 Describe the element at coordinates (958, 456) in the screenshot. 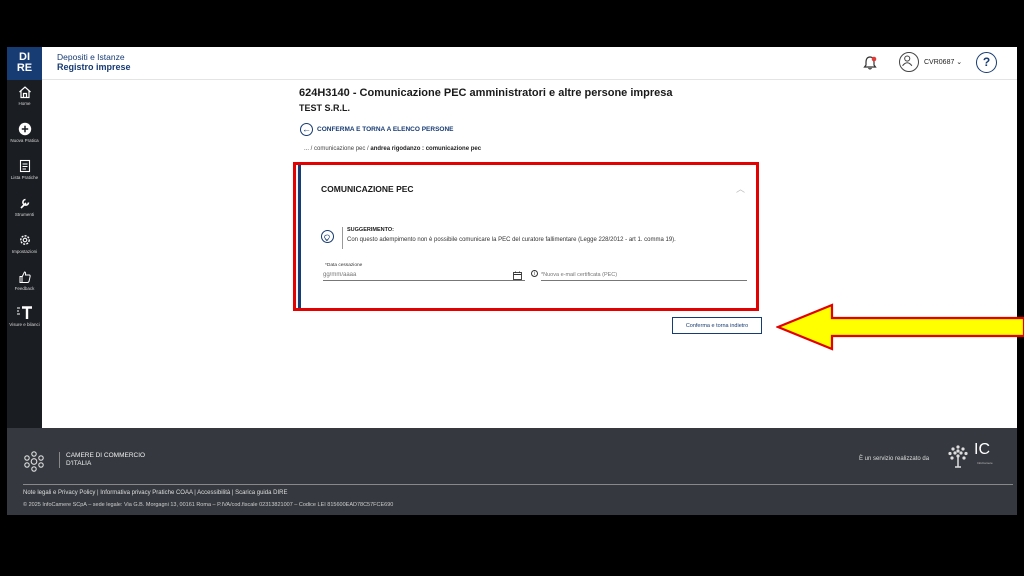

I see `infocamere-tree-icon` at that location.